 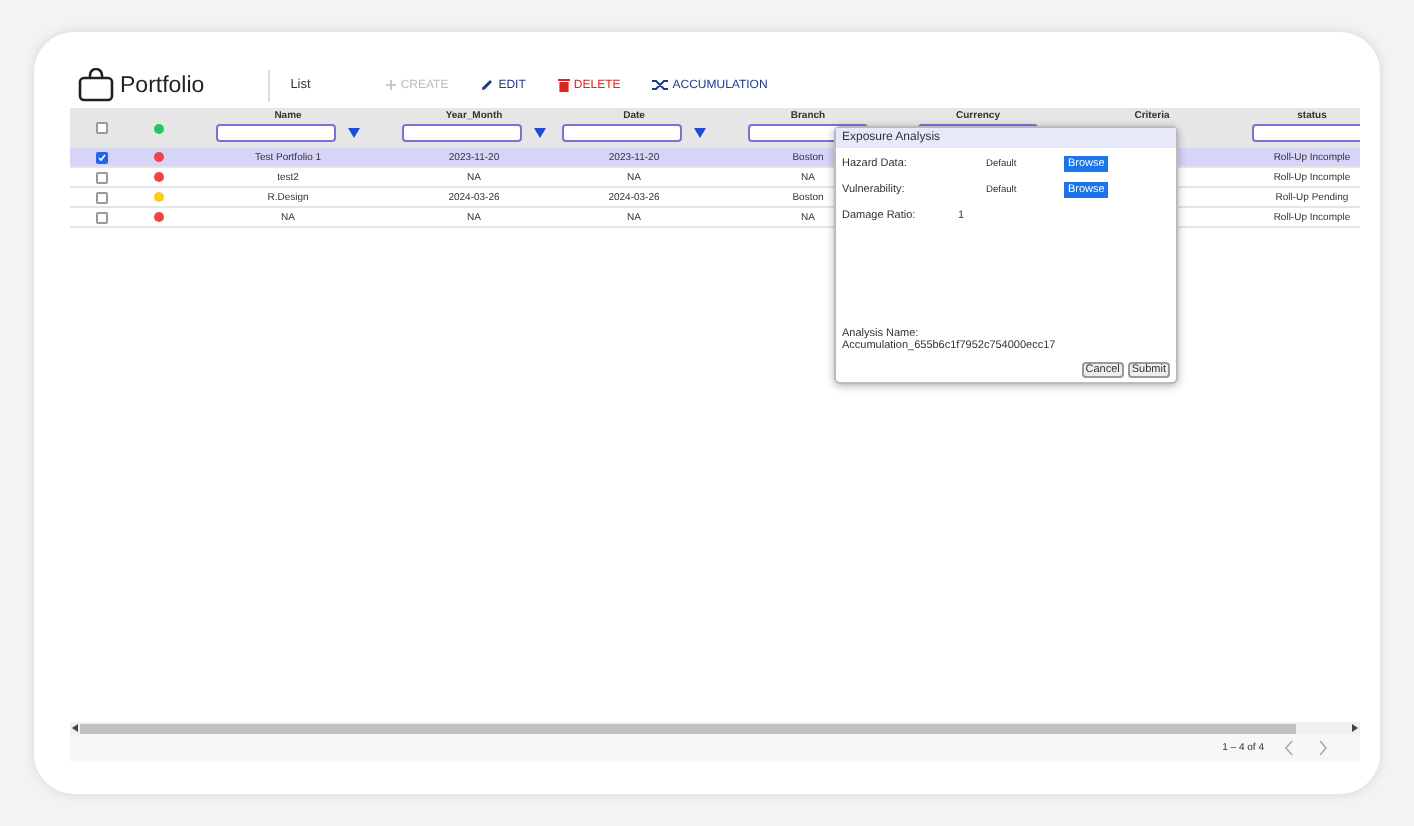 What do you see at coordinates (563, 85) in the screenshot?
I see `trash-icon` at bounding box center [563, 85].